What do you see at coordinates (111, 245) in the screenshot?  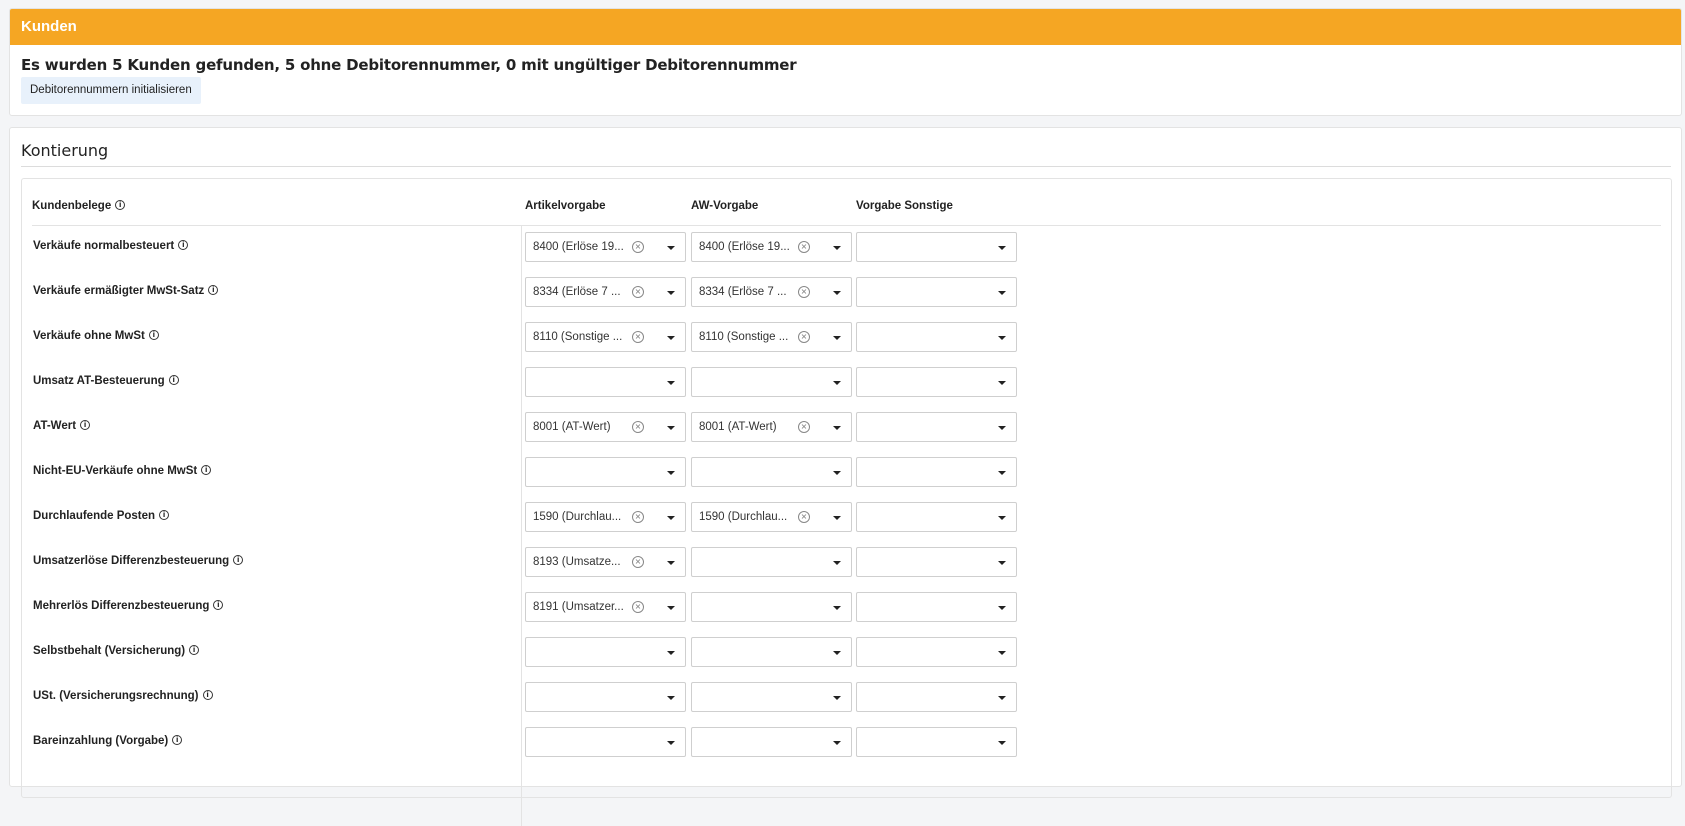 I see `row-label: Verkäufe normalbesteuert i` at bounding box center [111, 245].